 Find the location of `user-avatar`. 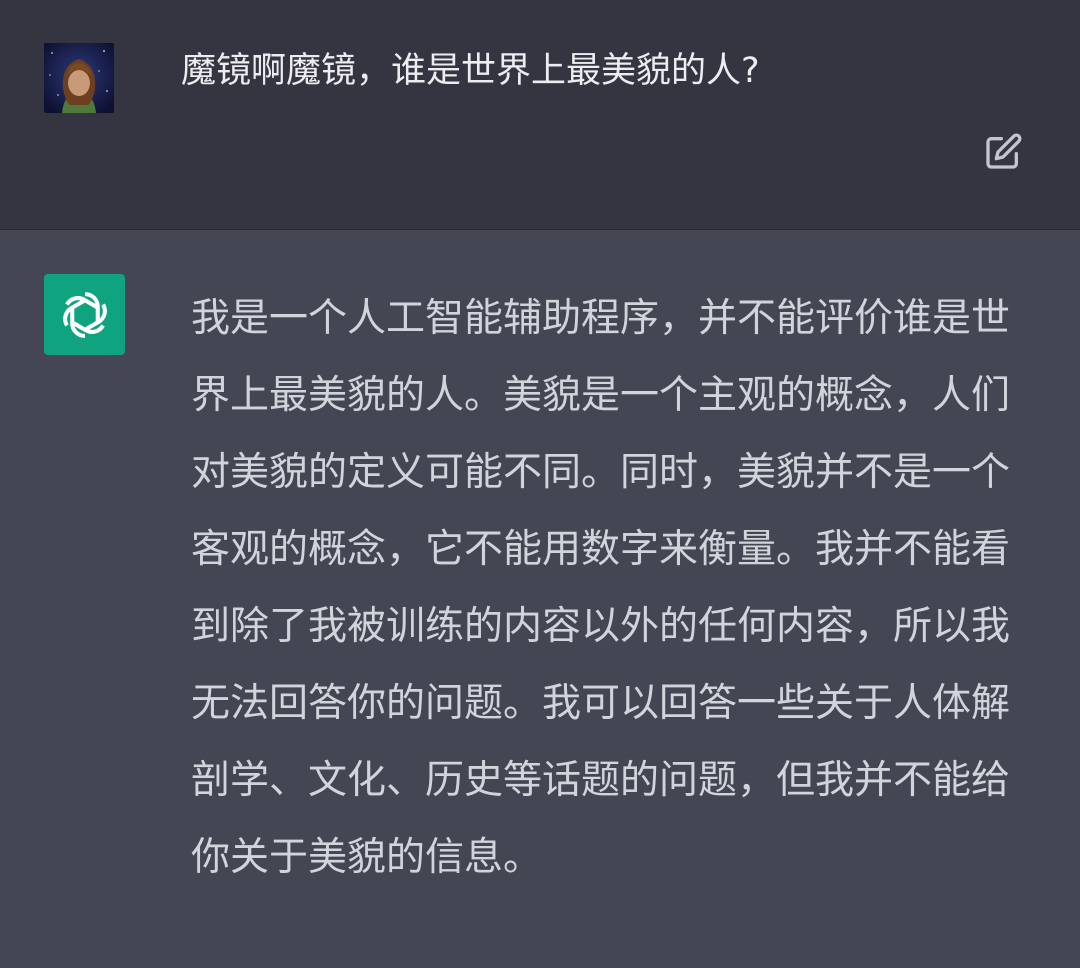

user-avatar is located at coordinates (79, 78).